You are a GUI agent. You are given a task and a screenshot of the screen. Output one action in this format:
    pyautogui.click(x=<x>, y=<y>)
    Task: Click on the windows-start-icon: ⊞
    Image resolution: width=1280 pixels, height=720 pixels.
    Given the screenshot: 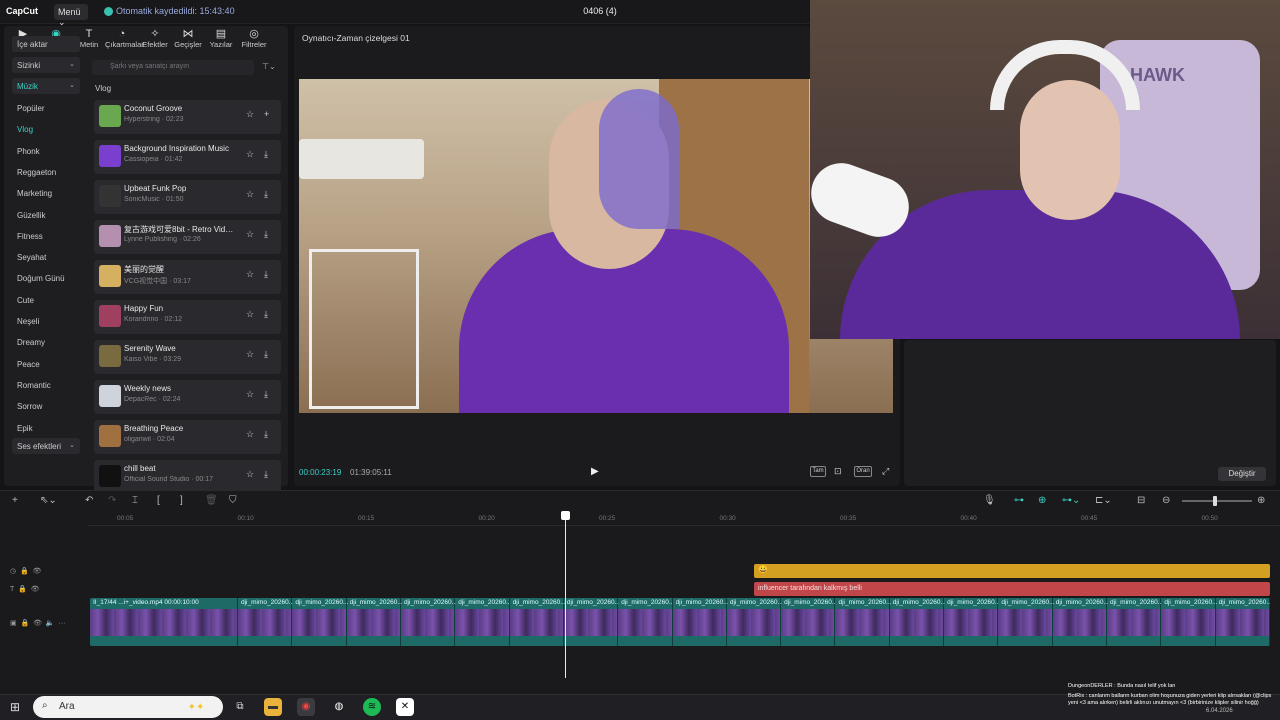 What is the action you would take?
    pyautogui.click(x=15, y=707)
    